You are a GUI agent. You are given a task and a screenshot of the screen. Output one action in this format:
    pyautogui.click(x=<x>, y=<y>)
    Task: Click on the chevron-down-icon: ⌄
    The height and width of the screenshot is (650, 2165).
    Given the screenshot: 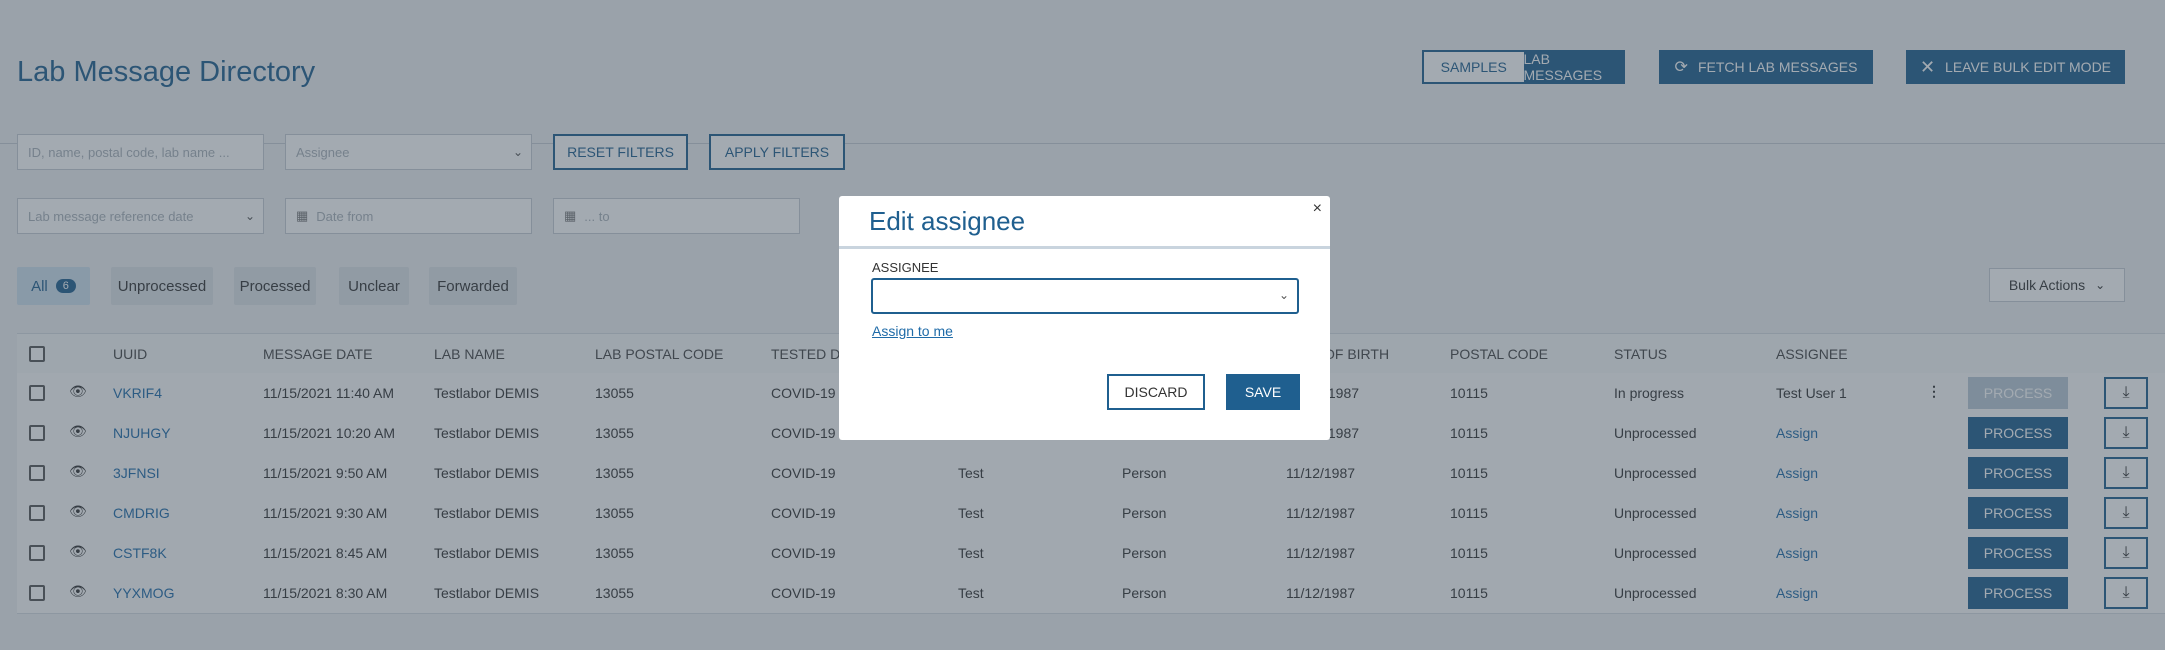 What is the action you would take?
    pyautogui.click(x=1283, y=295)
    